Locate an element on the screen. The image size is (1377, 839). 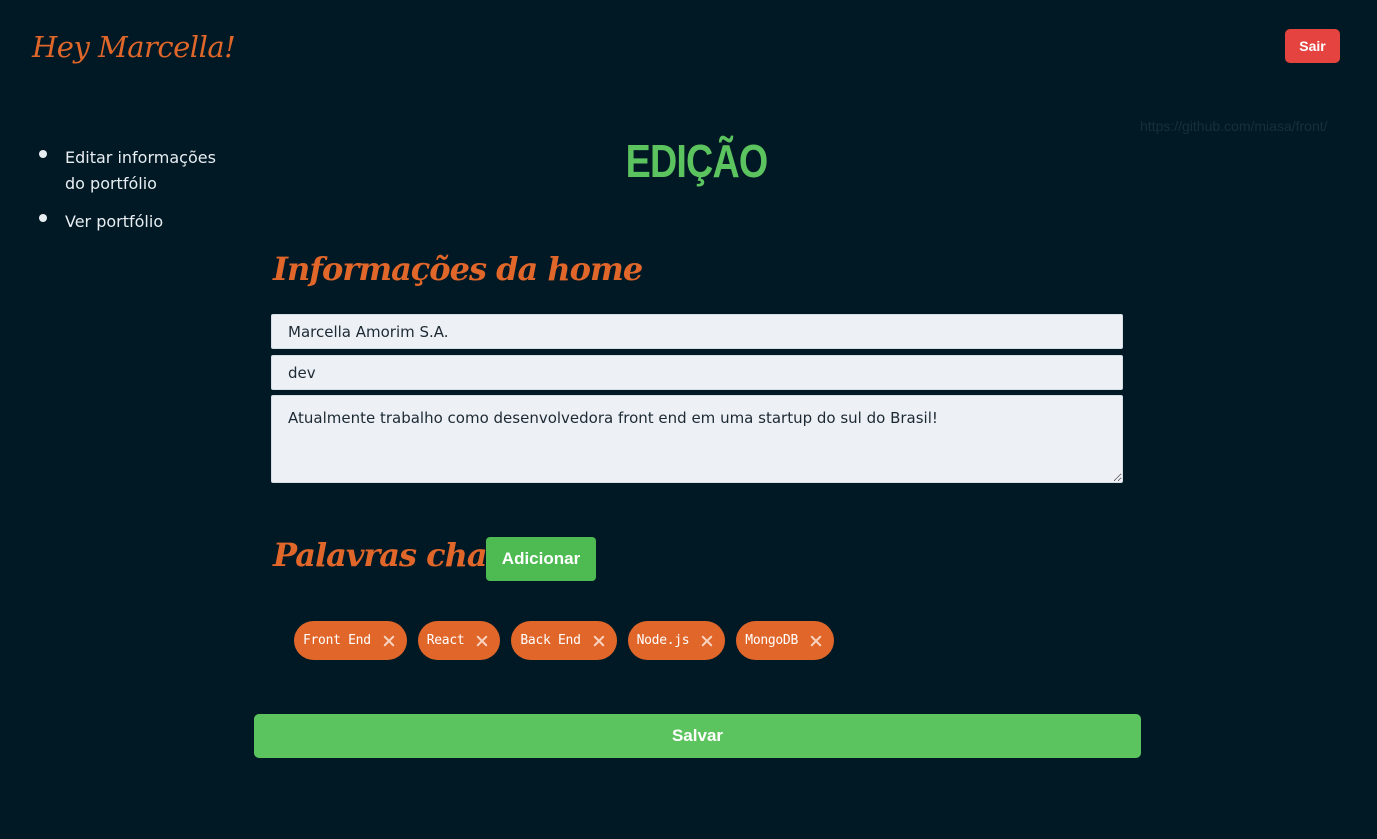
keyword-tag: MongoDB is located at coordinates (785, 640).